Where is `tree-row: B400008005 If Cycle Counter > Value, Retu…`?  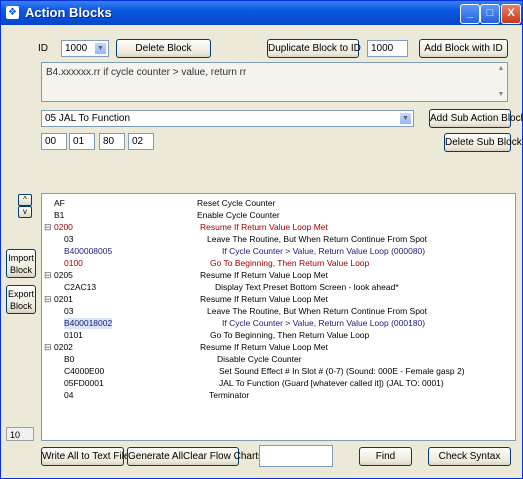
tree-row: B400008005 If Cycle Counter > Value, Retu… is located at coordinates (278, 251).